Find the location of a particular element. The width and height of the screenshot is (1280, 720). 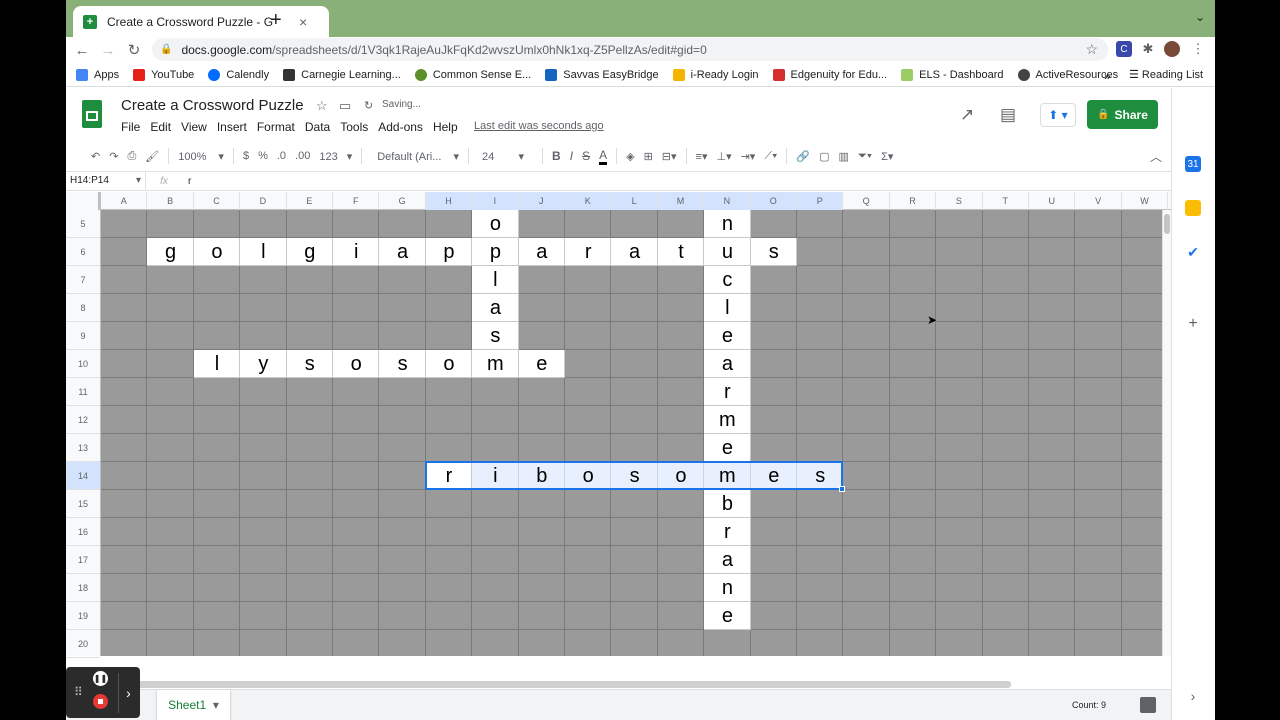

menu-help: Help is located at coordinates (445, 127).